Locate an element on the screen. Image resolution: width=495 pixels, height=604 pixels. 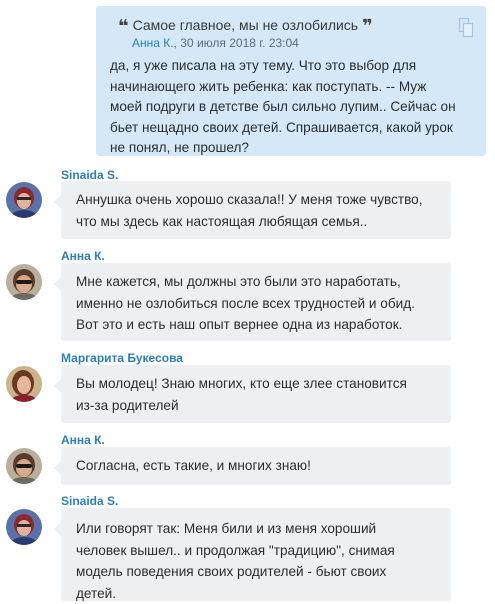
quote-header: ❝Самое главное, мы не озлобились❞ is located at coordinates (245, 26).